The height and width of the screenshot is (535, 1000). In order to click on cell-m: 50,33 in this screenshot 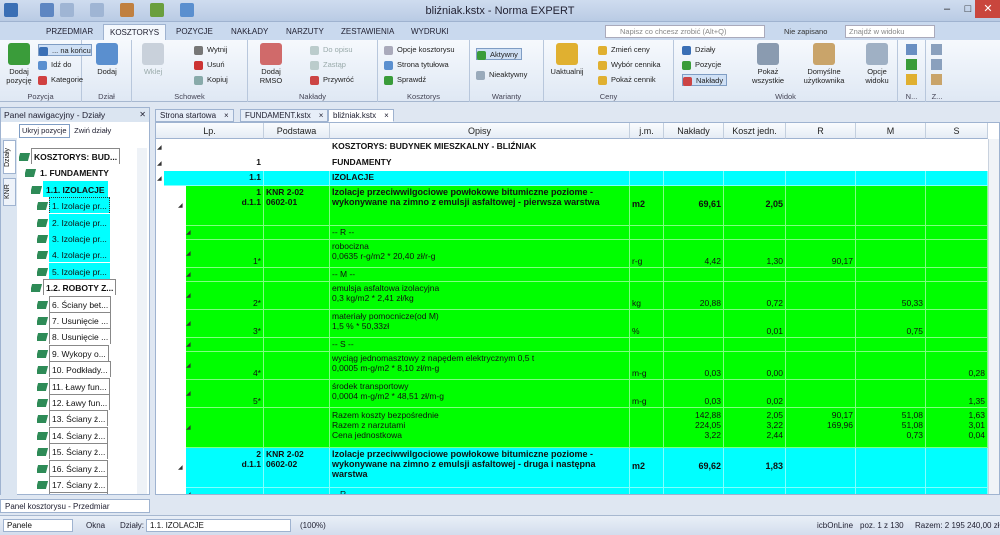, I will do `click(891, 296)`.